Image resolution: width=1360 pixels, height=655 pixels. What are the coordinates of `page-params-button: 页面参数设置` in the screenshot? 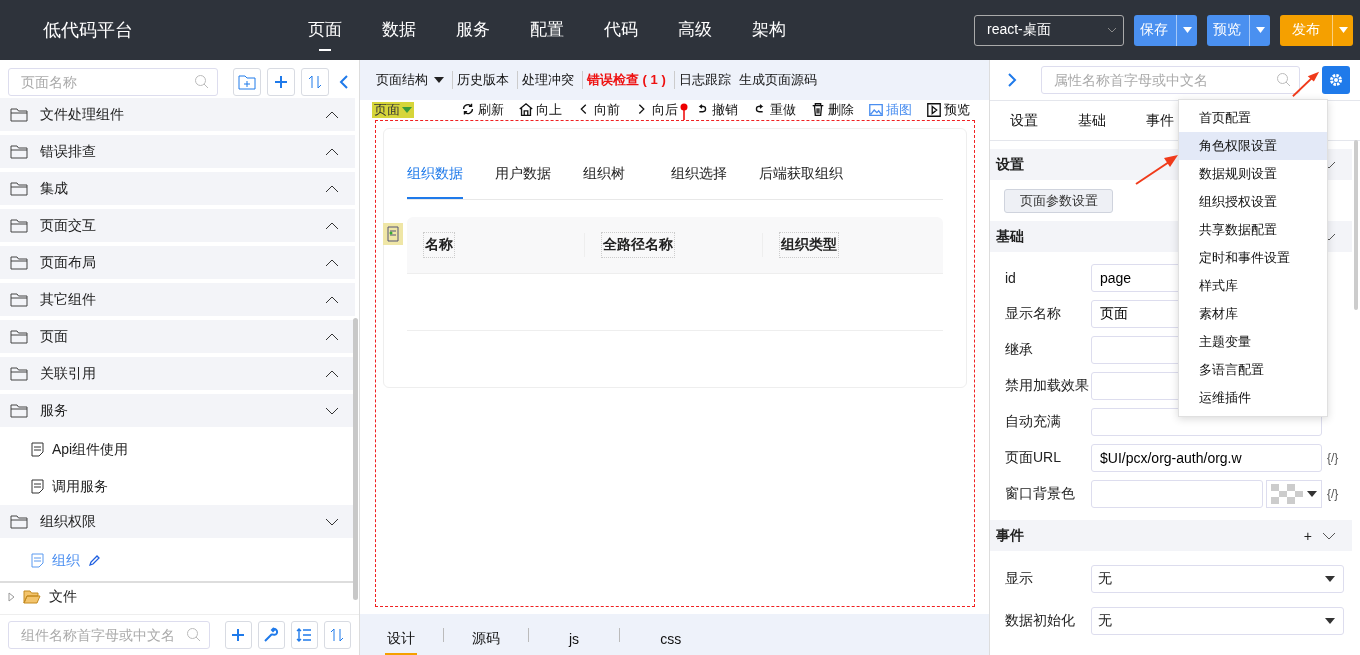 It's located at (1058, 201).